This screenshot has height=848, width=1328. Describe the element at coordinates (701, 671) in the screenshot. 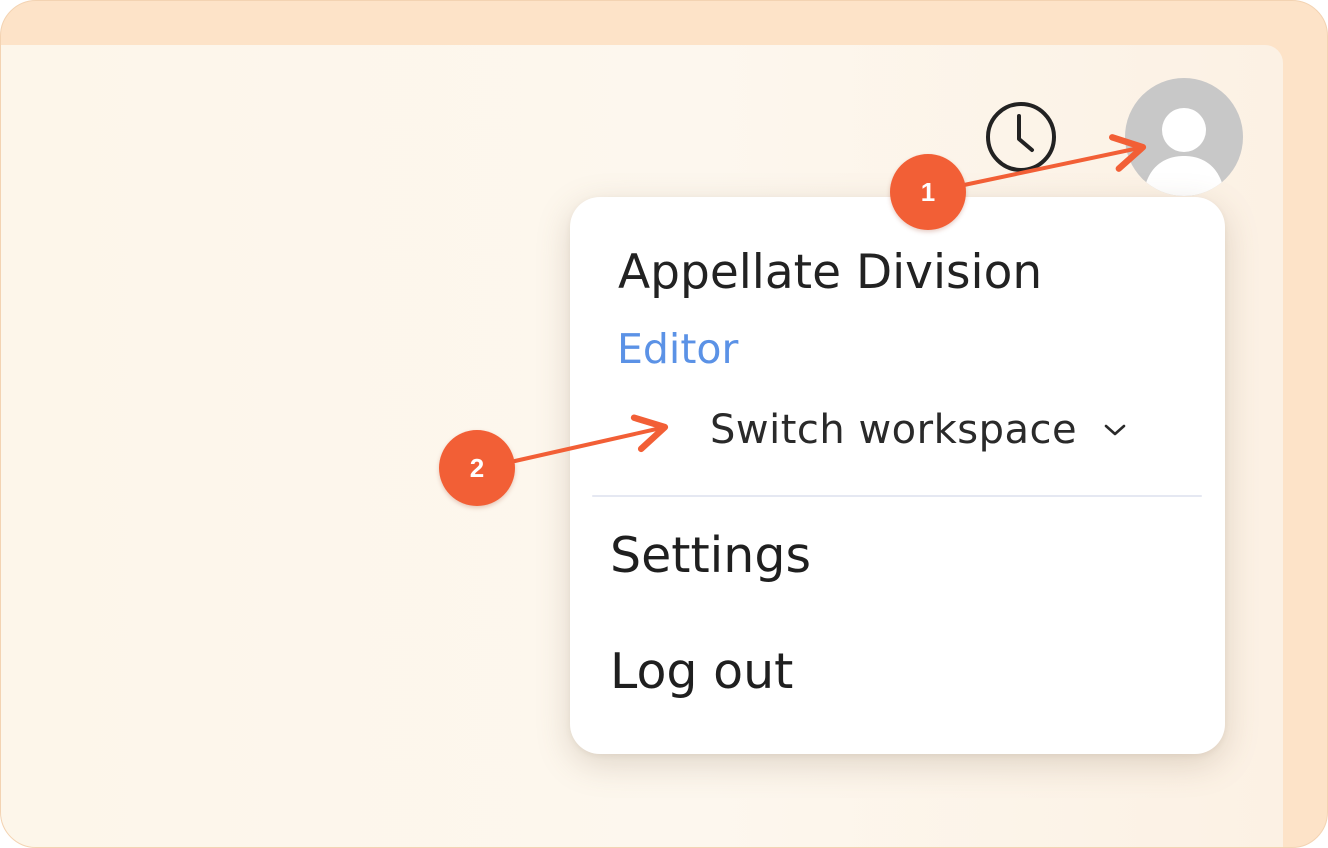

I see `logout-menu-item: Log out` at that location.